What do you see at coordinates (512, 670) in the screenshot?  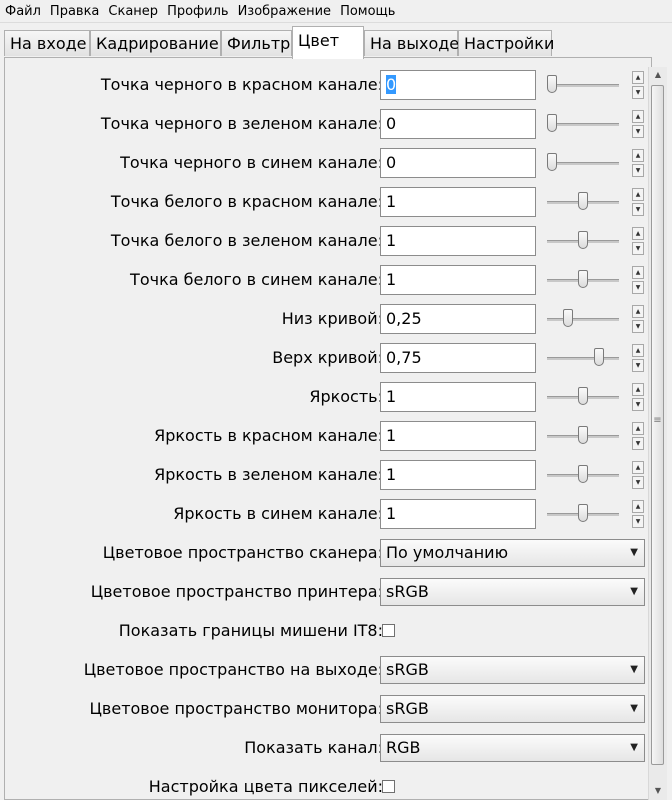 I see `output-space-select: sRGB ▼` at bounding box center [512, 670].